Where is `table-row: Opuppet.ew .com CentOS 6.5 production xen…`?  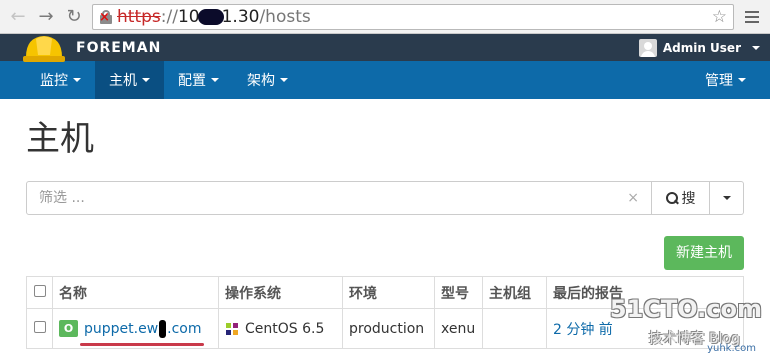
table-row: Opuppet.ew .com CentOS 6.5 production xen… is located at coordinates (385, 328).